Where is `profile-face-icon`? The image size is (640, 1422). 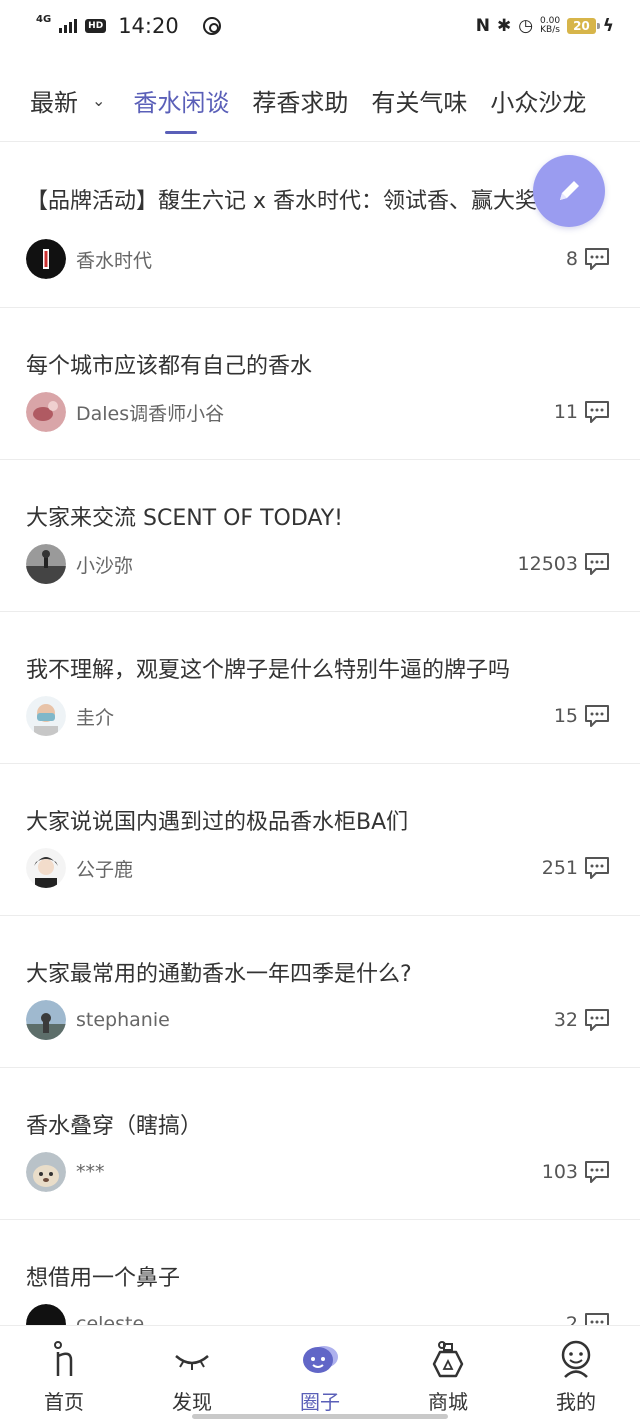 profile-face-icon is located at coordinates (576, 1359).